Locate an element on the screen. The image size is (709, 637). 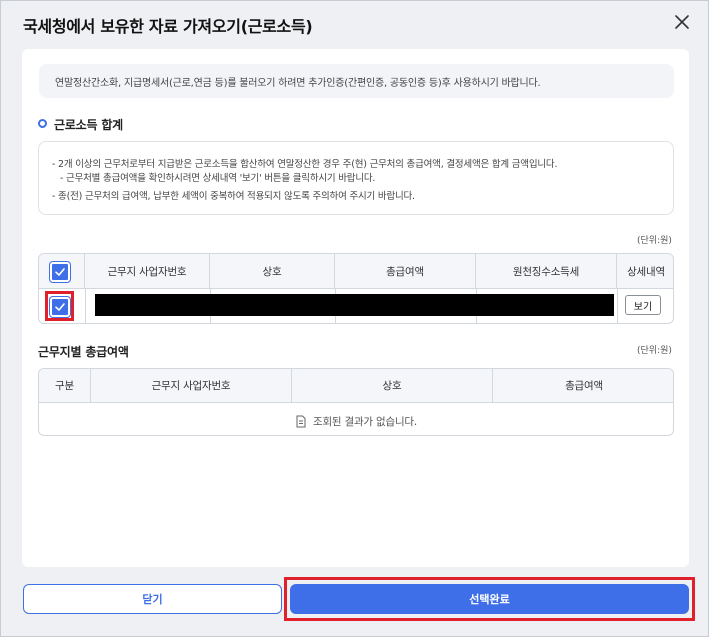
row-checkbox is located at coordinates (60, 307).